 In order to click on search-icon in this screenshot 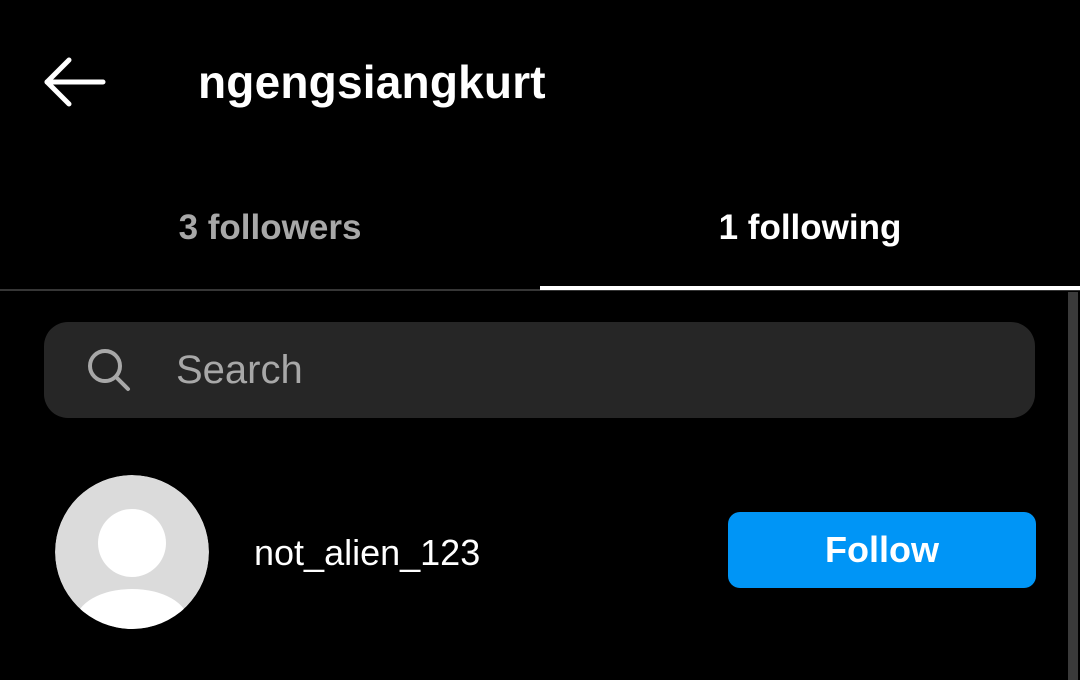, I will do `click(109, 370)`.